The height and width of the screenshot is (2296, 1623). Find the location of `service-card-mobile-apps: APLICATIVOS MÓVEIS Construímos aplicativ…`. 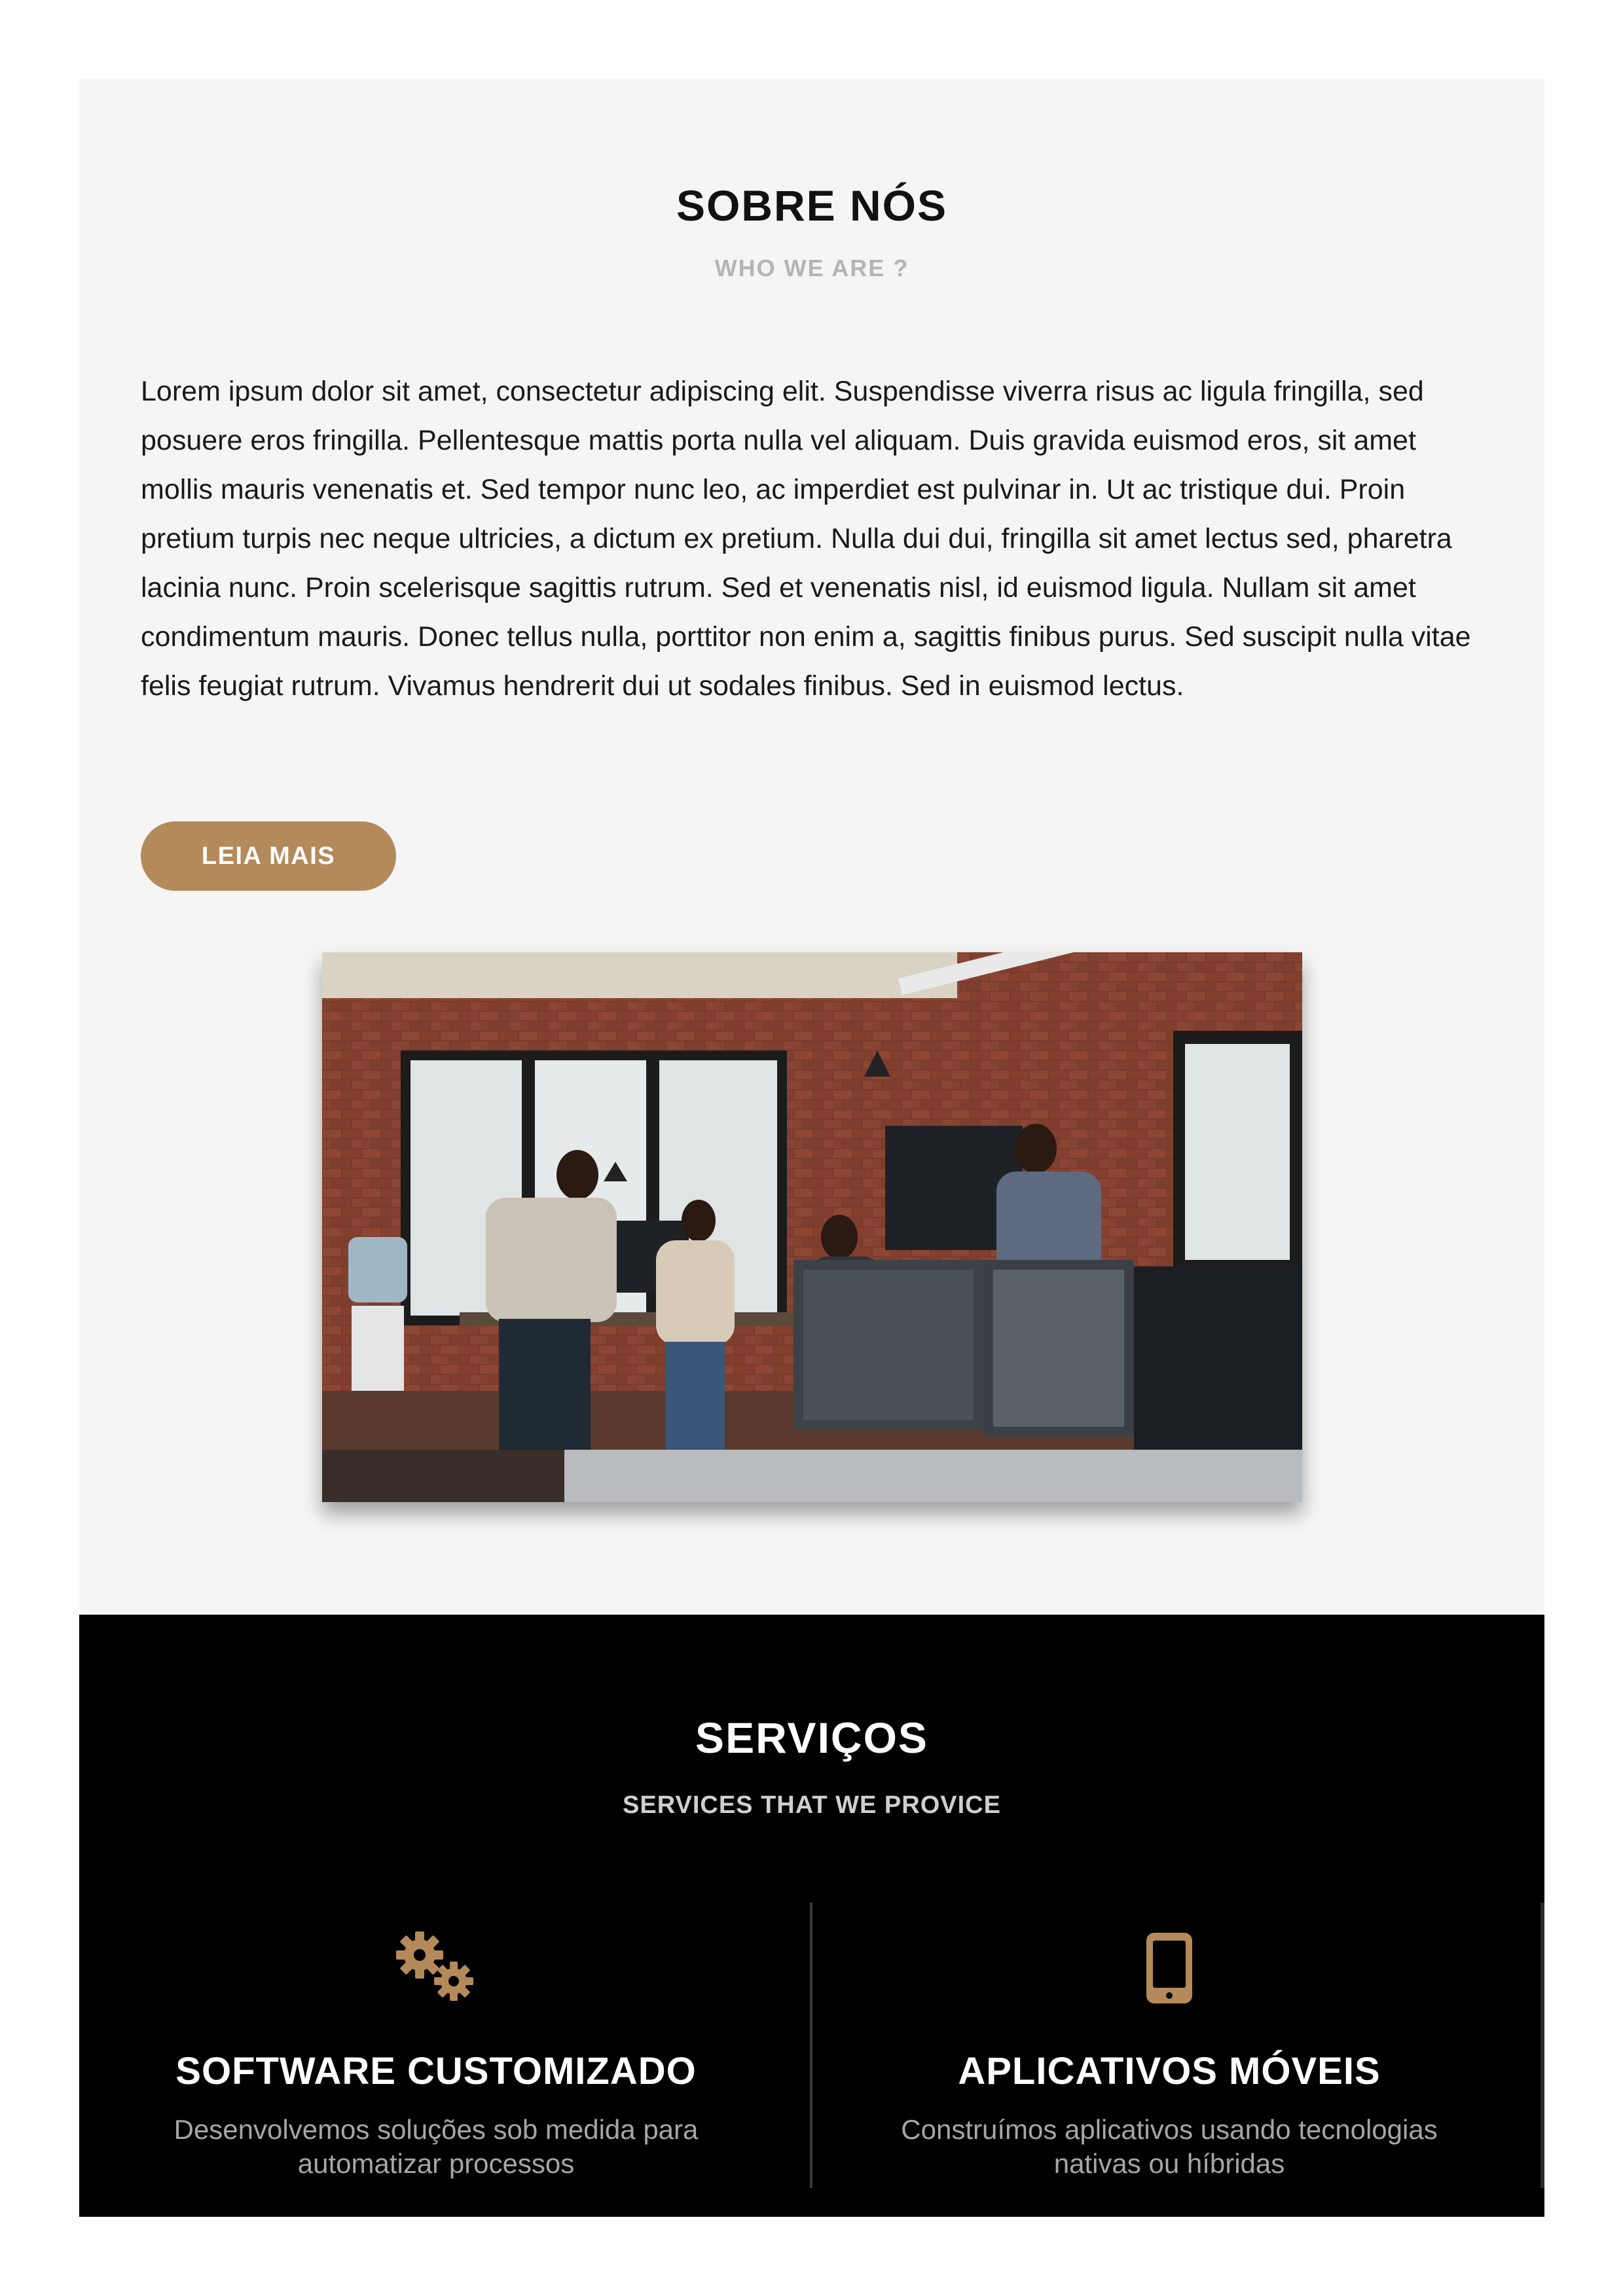

service-card-mobile-apps: APLICATIVOS MÓVEIS Construímos aplicativ… is located at coordinates (1169, 2055).